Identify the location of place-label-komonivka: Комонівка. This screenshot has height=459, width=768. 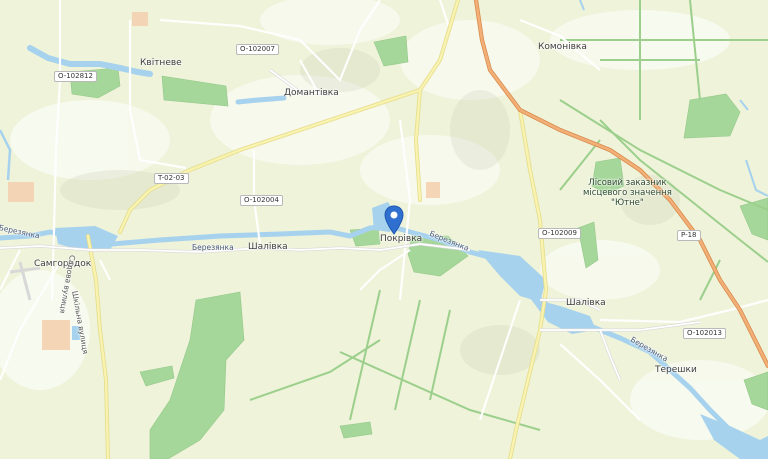
(562, 47).